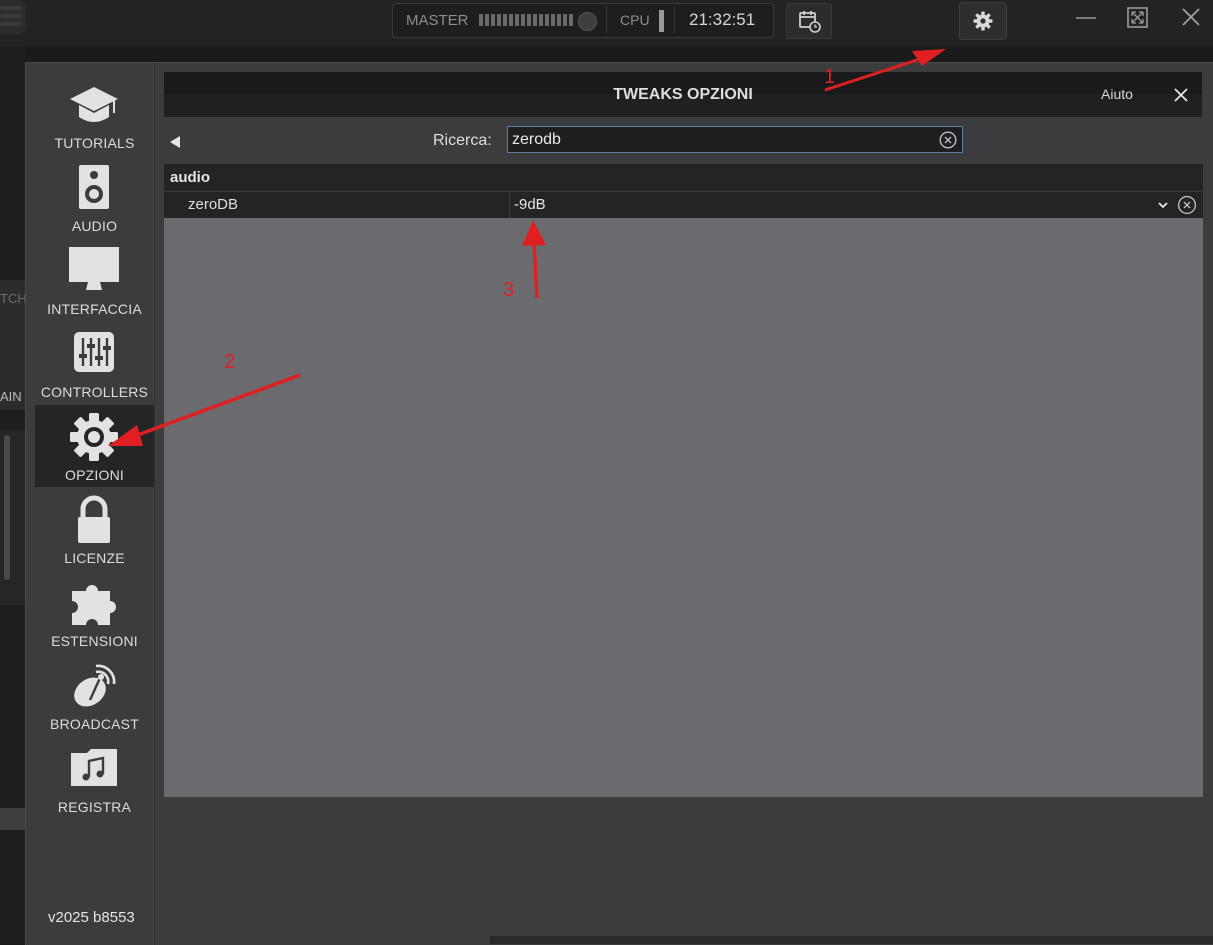 This screenshot has height=945, width=1213. Describe the element at coordinates (94, 226) in the screenshot. I see `sidebar-item-label: AUDIO` at that location.